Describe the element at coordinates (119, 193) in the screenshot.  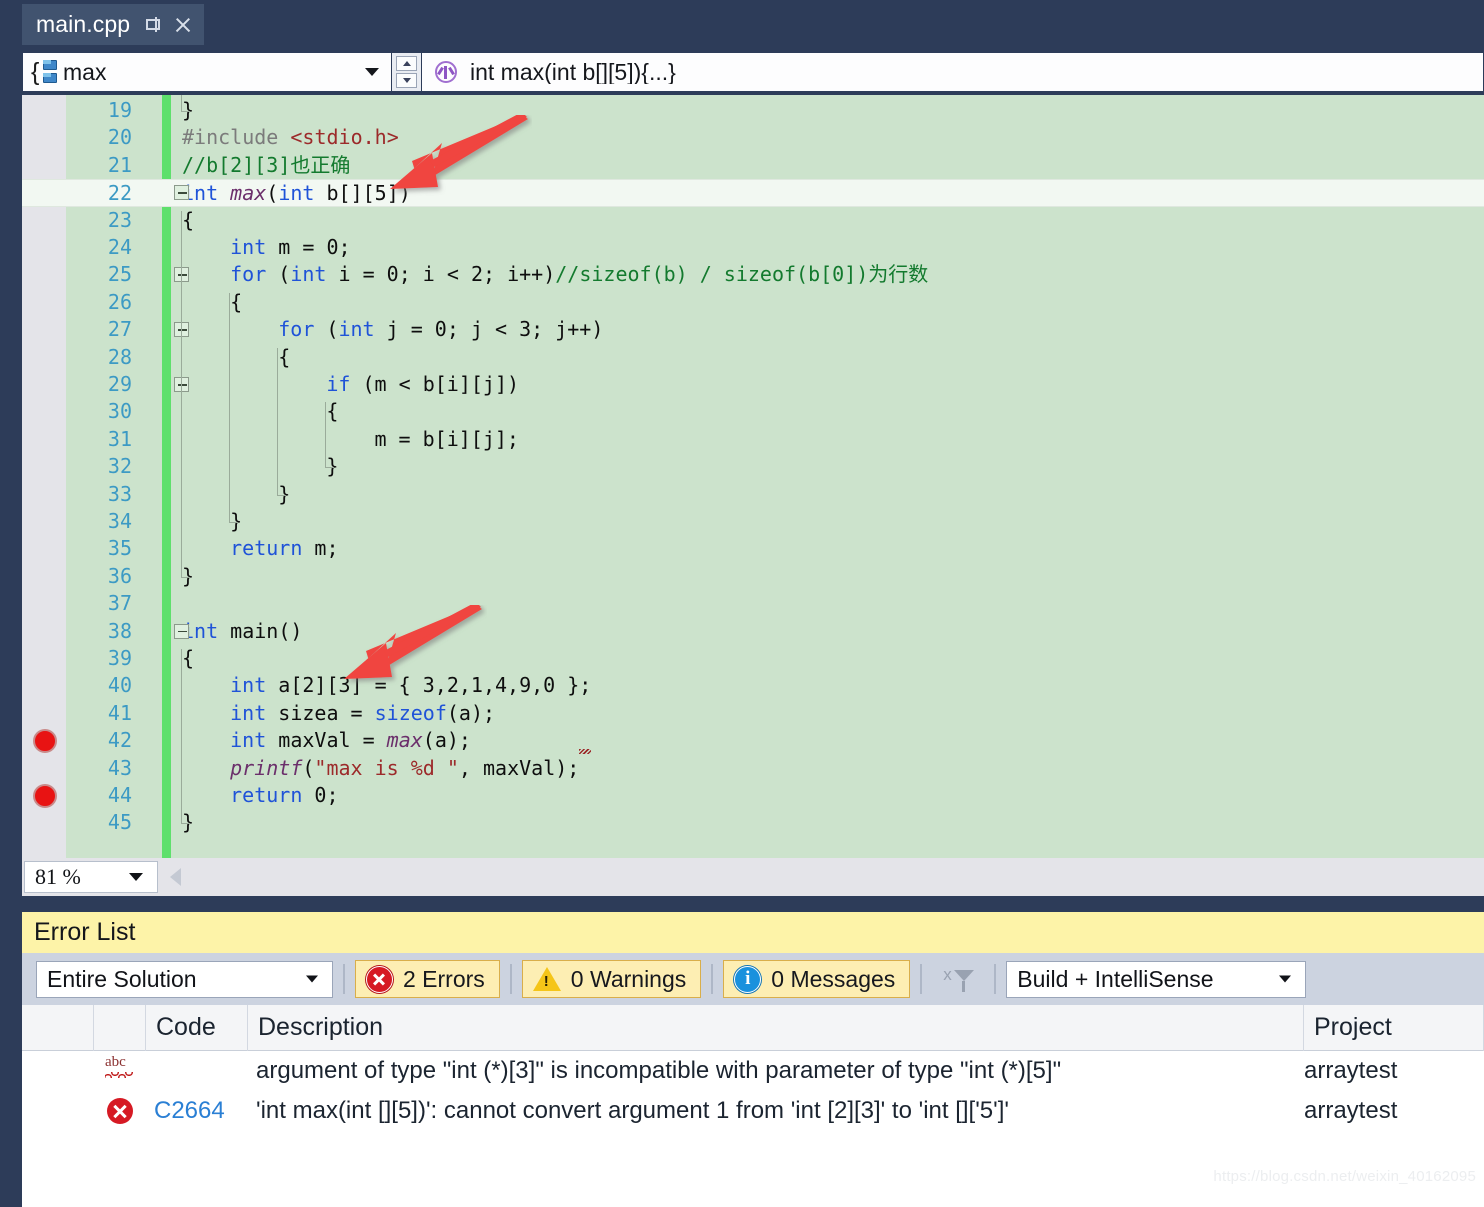
I see `line-number: 22` at that location.